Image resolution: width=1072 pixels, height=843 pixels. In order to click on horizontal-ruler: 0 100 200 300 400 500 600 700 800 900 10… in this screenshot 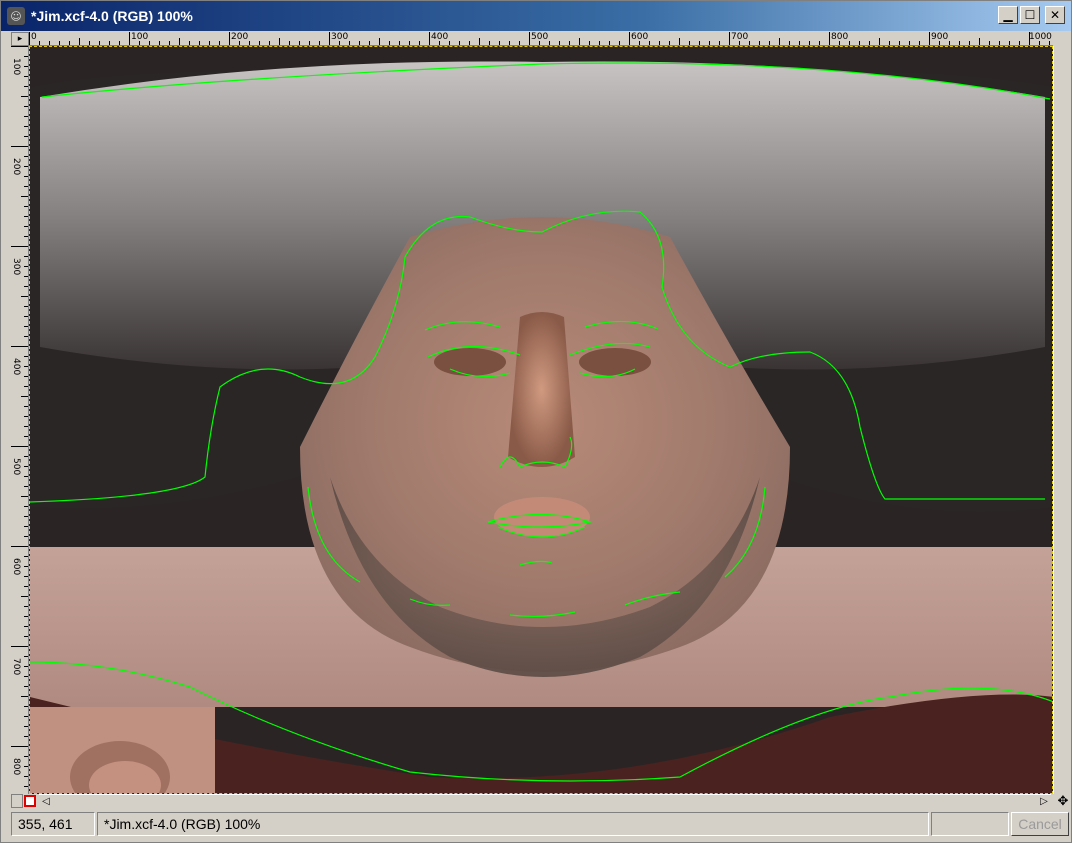, I will do `click(541, 39)`.